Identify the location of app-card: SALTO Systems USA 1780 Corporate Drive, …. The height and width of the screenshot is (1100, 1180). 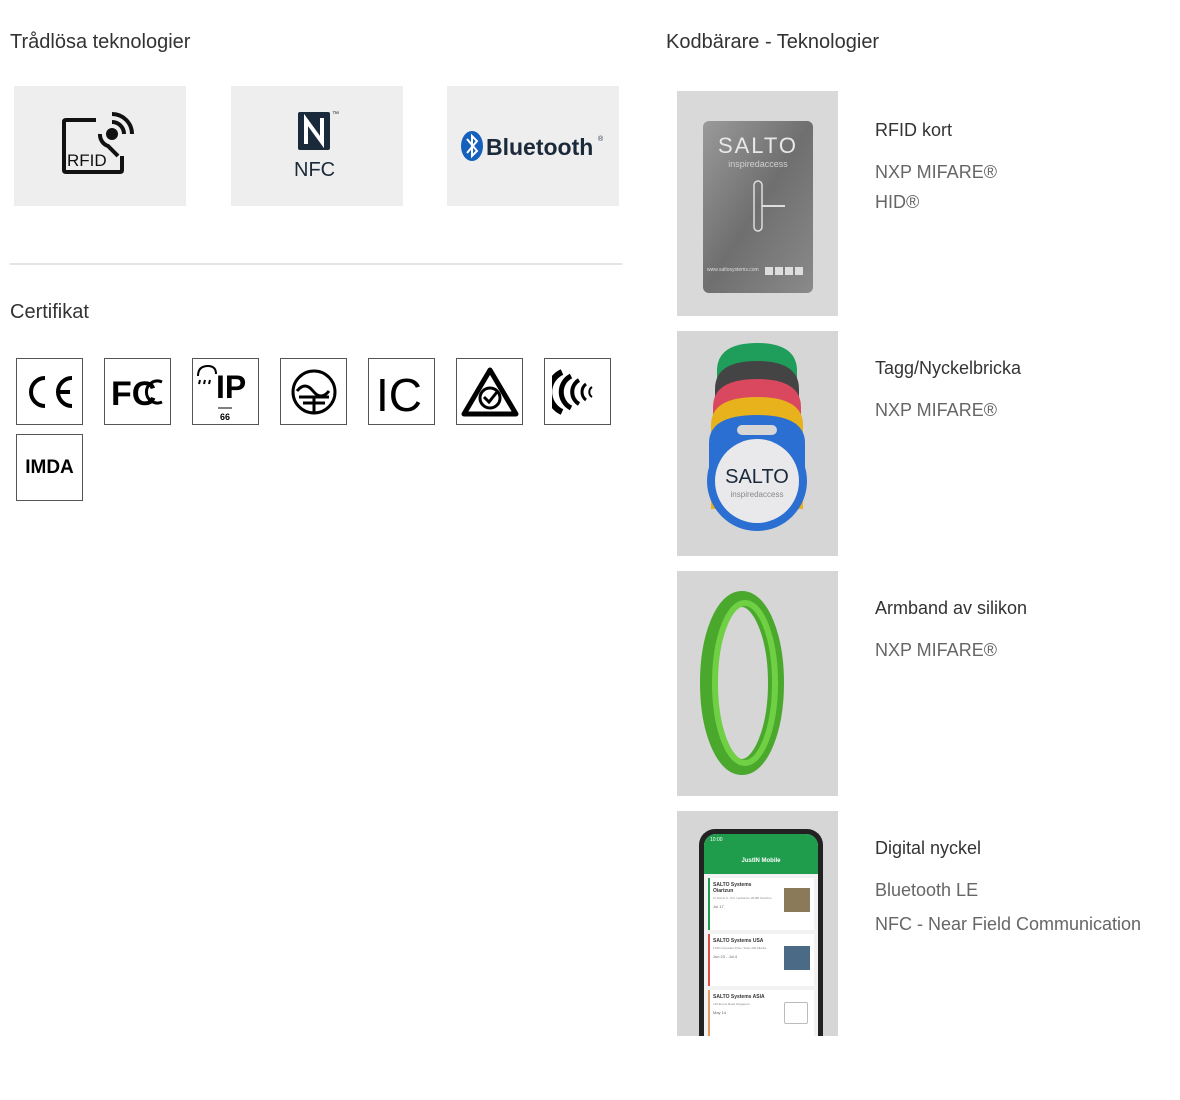
(761, 960).